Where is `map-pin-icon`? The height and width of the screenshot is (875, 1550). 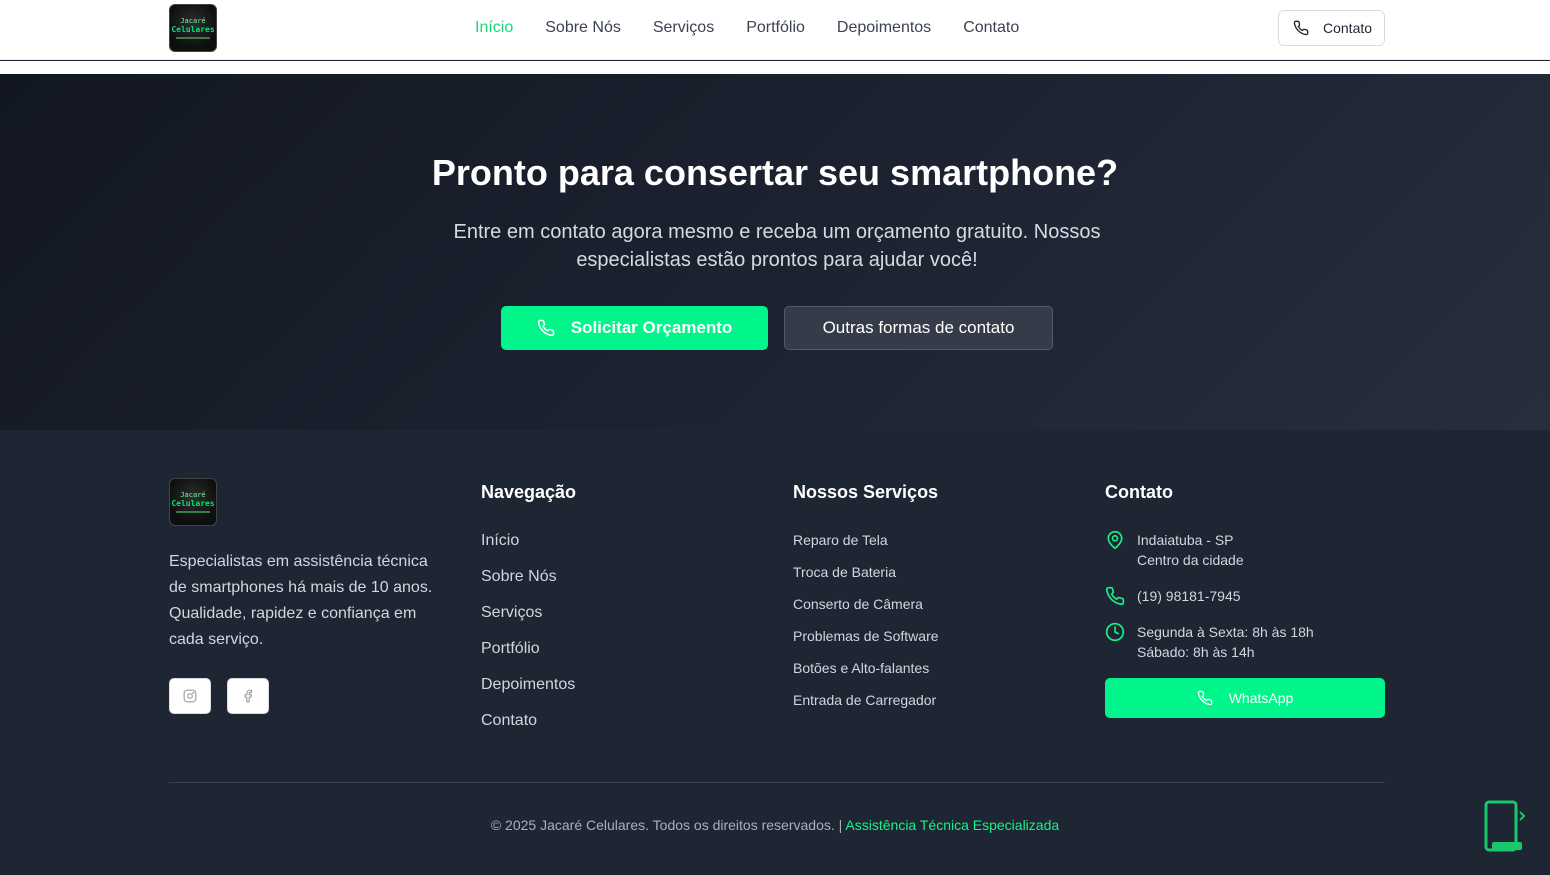 map-pin-icon is located at coordinates (1115, 540).